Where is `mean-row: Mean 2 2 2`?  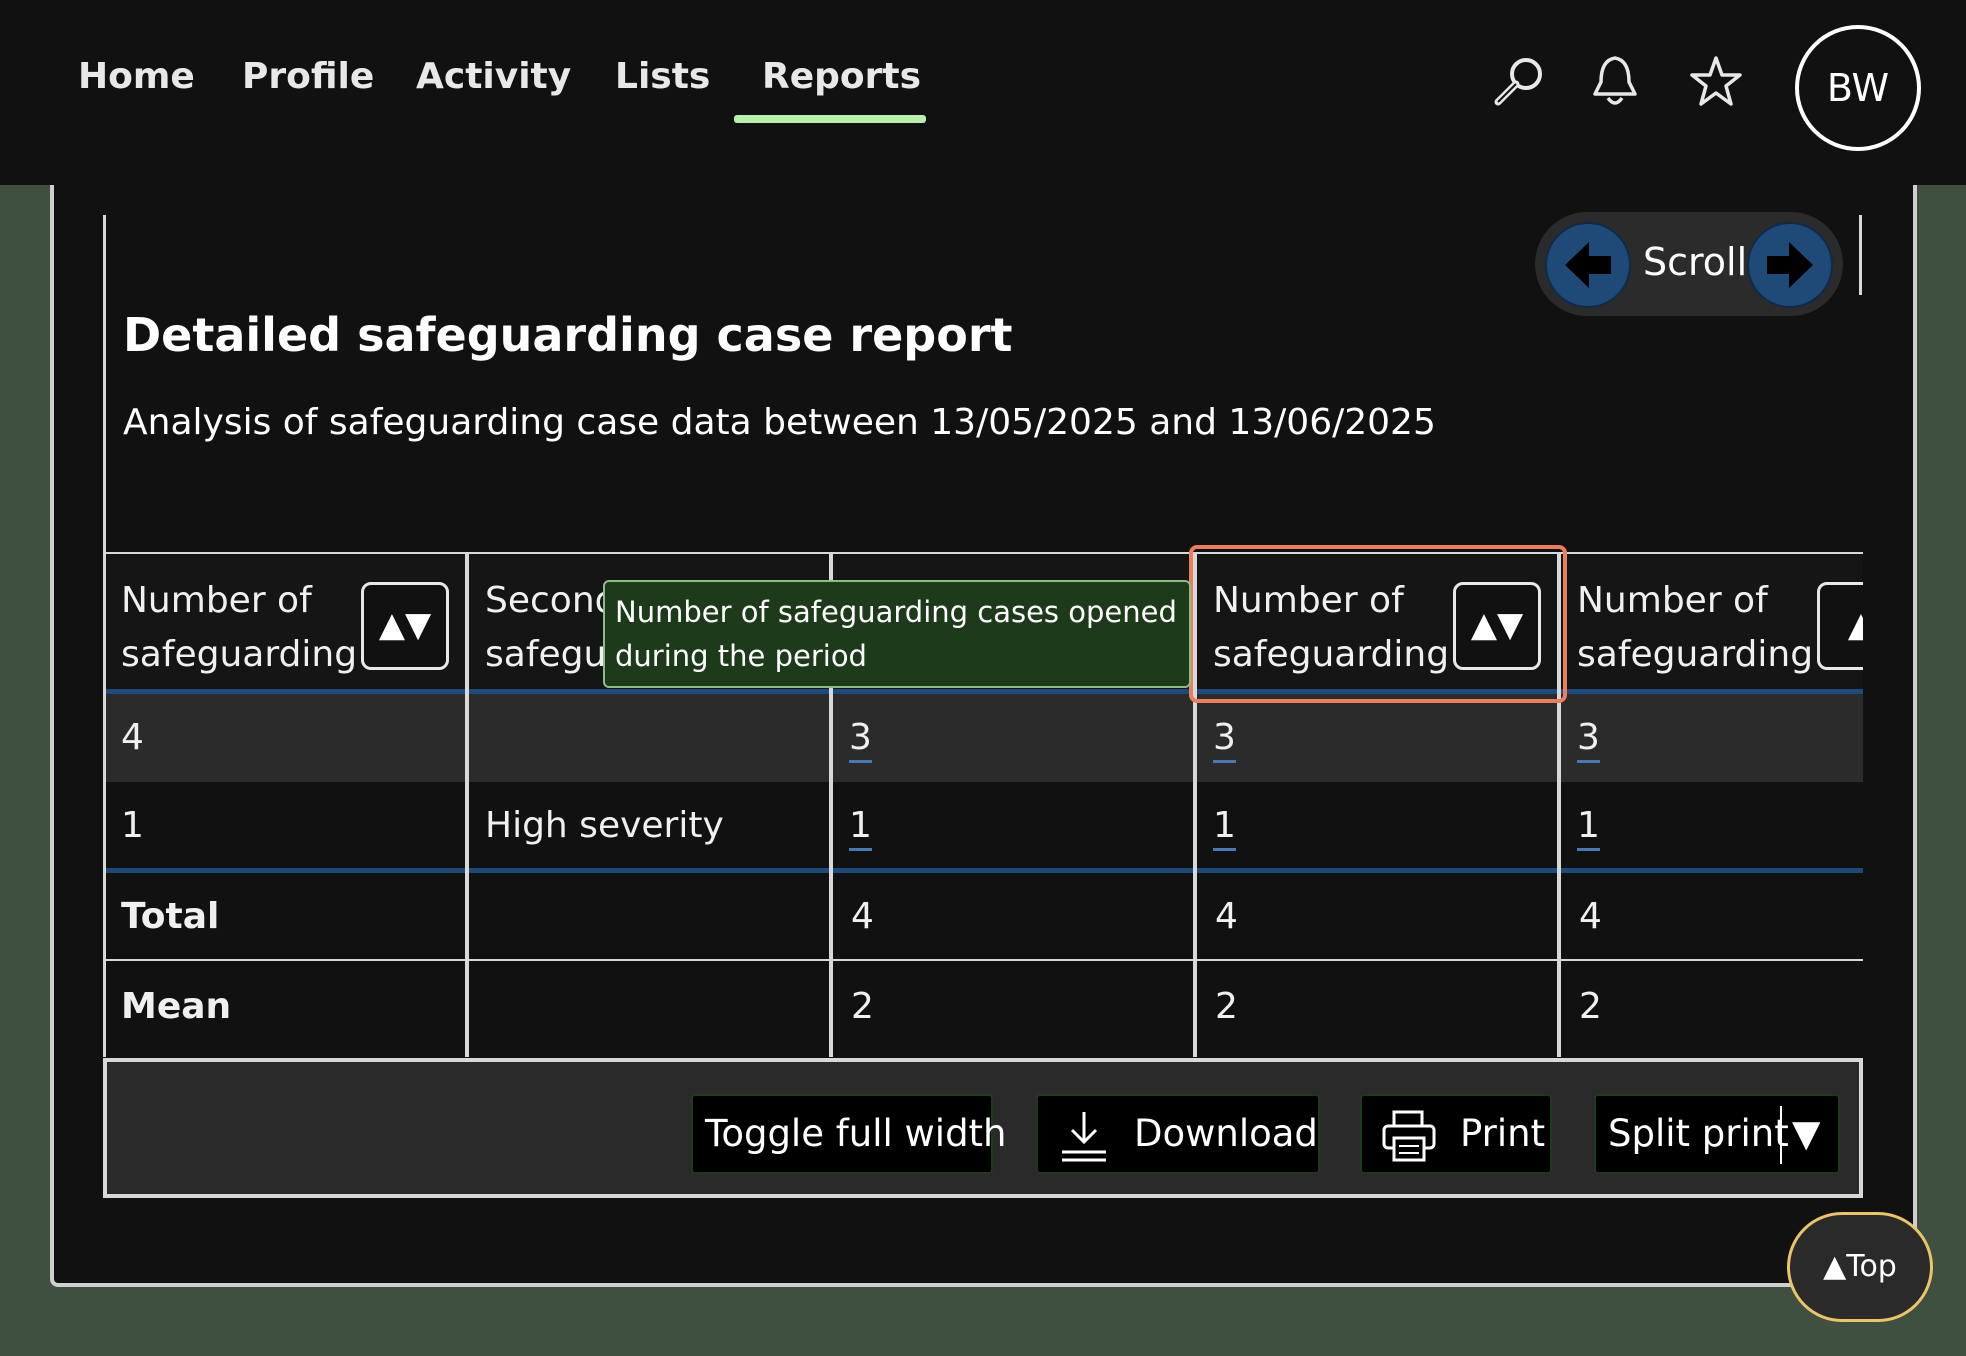 mean-row: Mean 2 2 2 is located at coordinates (983, 1007).